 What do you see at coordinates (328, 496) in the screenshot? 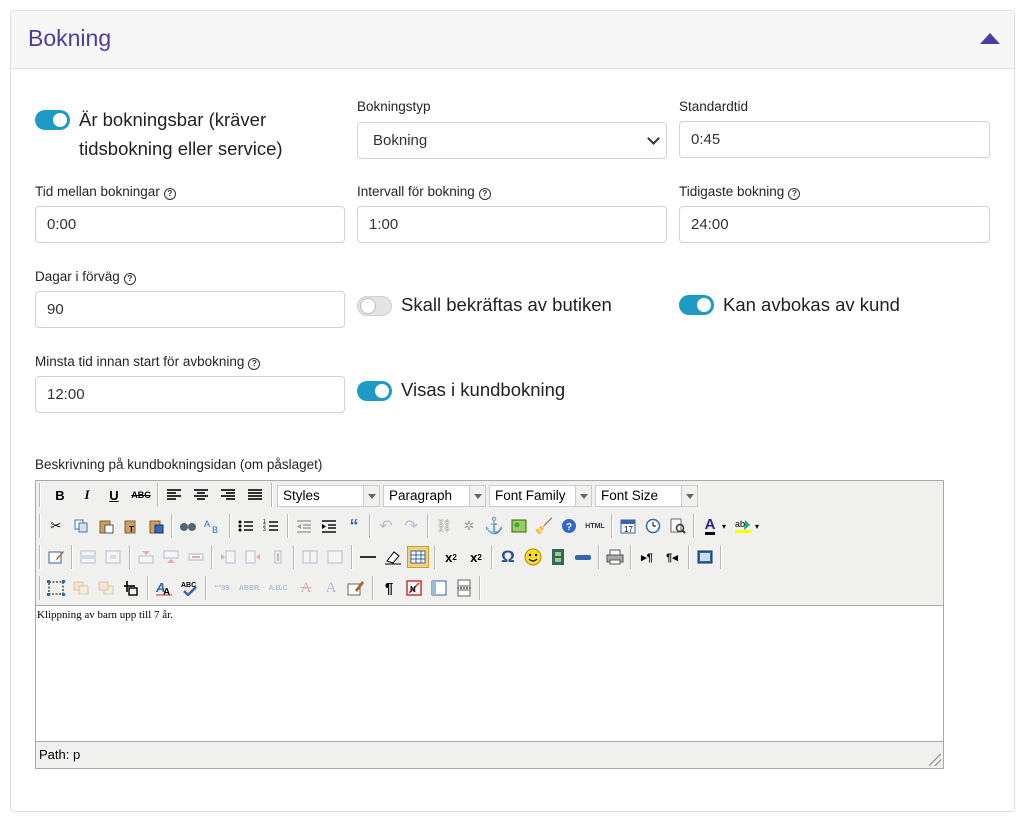
I see `styles-select: Styles` at bounding box center [328, 496].